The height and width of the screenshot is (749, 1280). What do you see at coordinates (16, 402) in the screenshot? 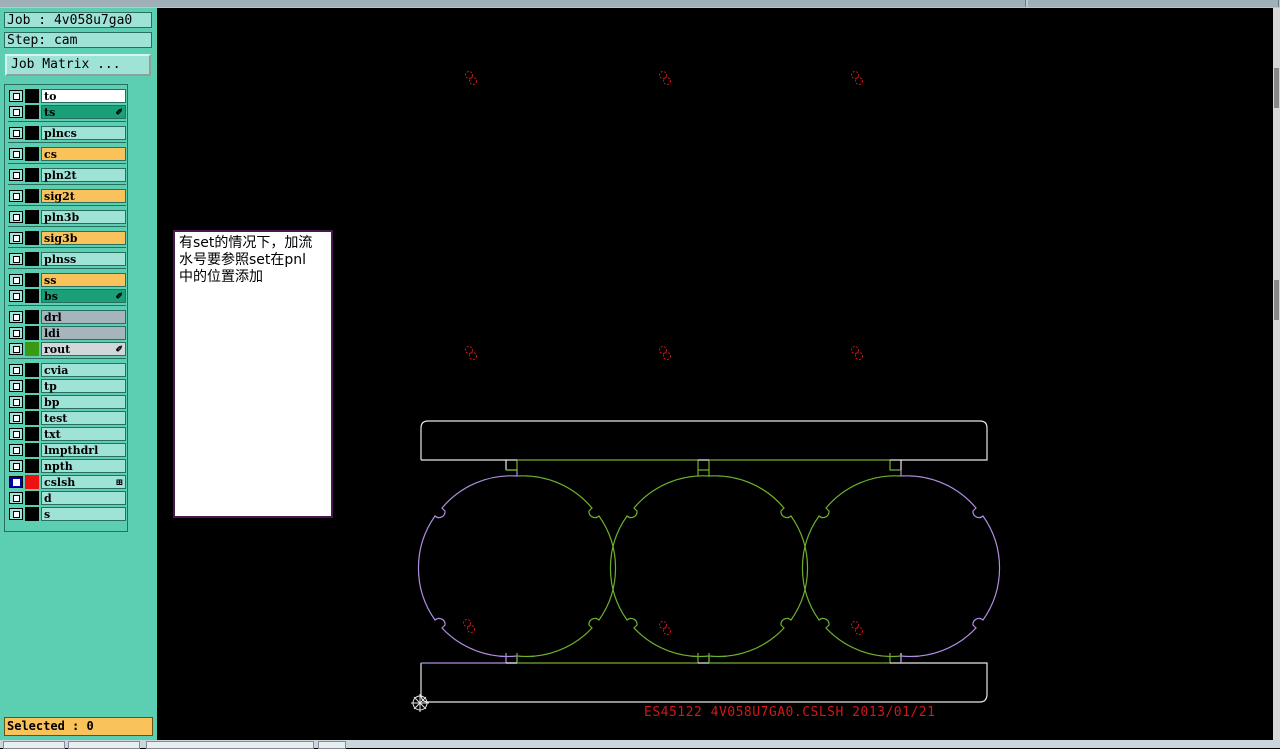
I see `layer-checkbox-bp` at bounding box center [16, 402].